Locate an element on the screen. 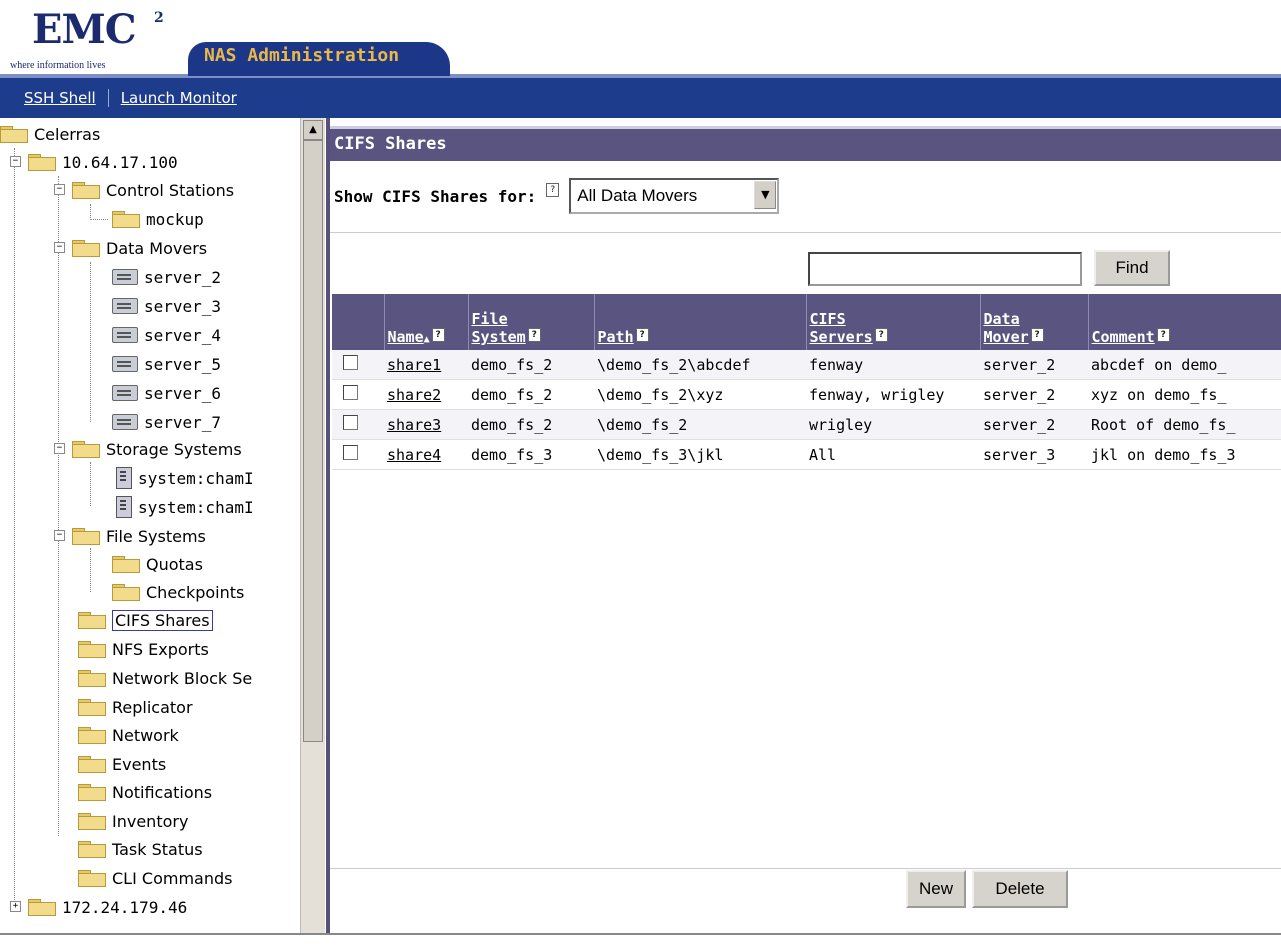  tree-node-notifications: Notifications is located at coordinates (145, 792).